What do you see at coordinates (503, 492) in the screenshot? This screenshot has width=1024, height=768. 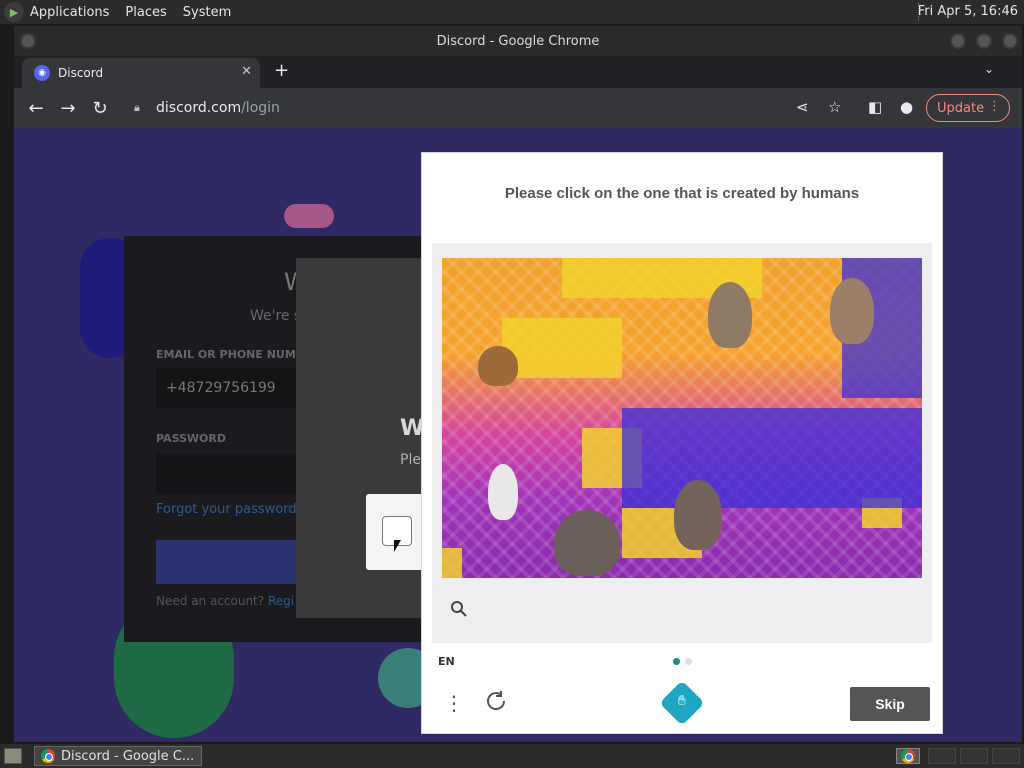 I see `snowman-figure` at bounding box center [503, 492].